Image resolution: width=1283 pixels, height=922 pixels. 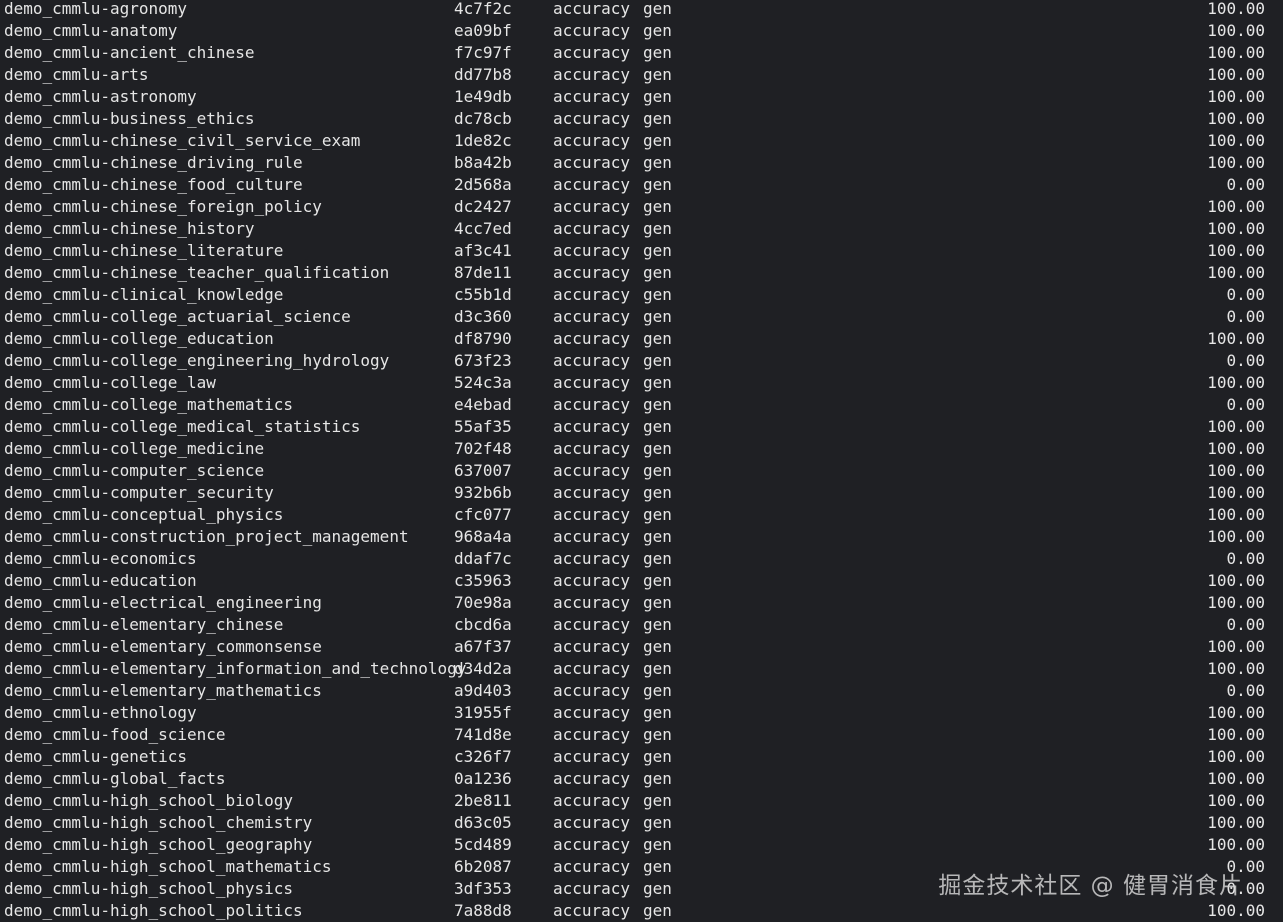 I want to click on dataset-name: demo_cmmlu-chinese_food_culture, so click(x=153, y=184).